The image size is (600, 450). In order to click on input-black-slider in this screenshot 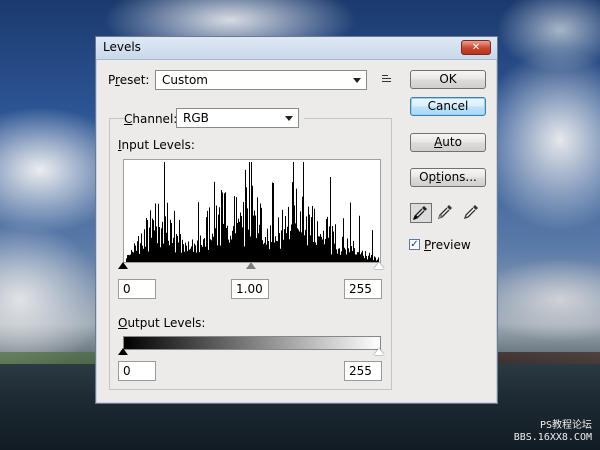, I will do `click(123, 265)`.